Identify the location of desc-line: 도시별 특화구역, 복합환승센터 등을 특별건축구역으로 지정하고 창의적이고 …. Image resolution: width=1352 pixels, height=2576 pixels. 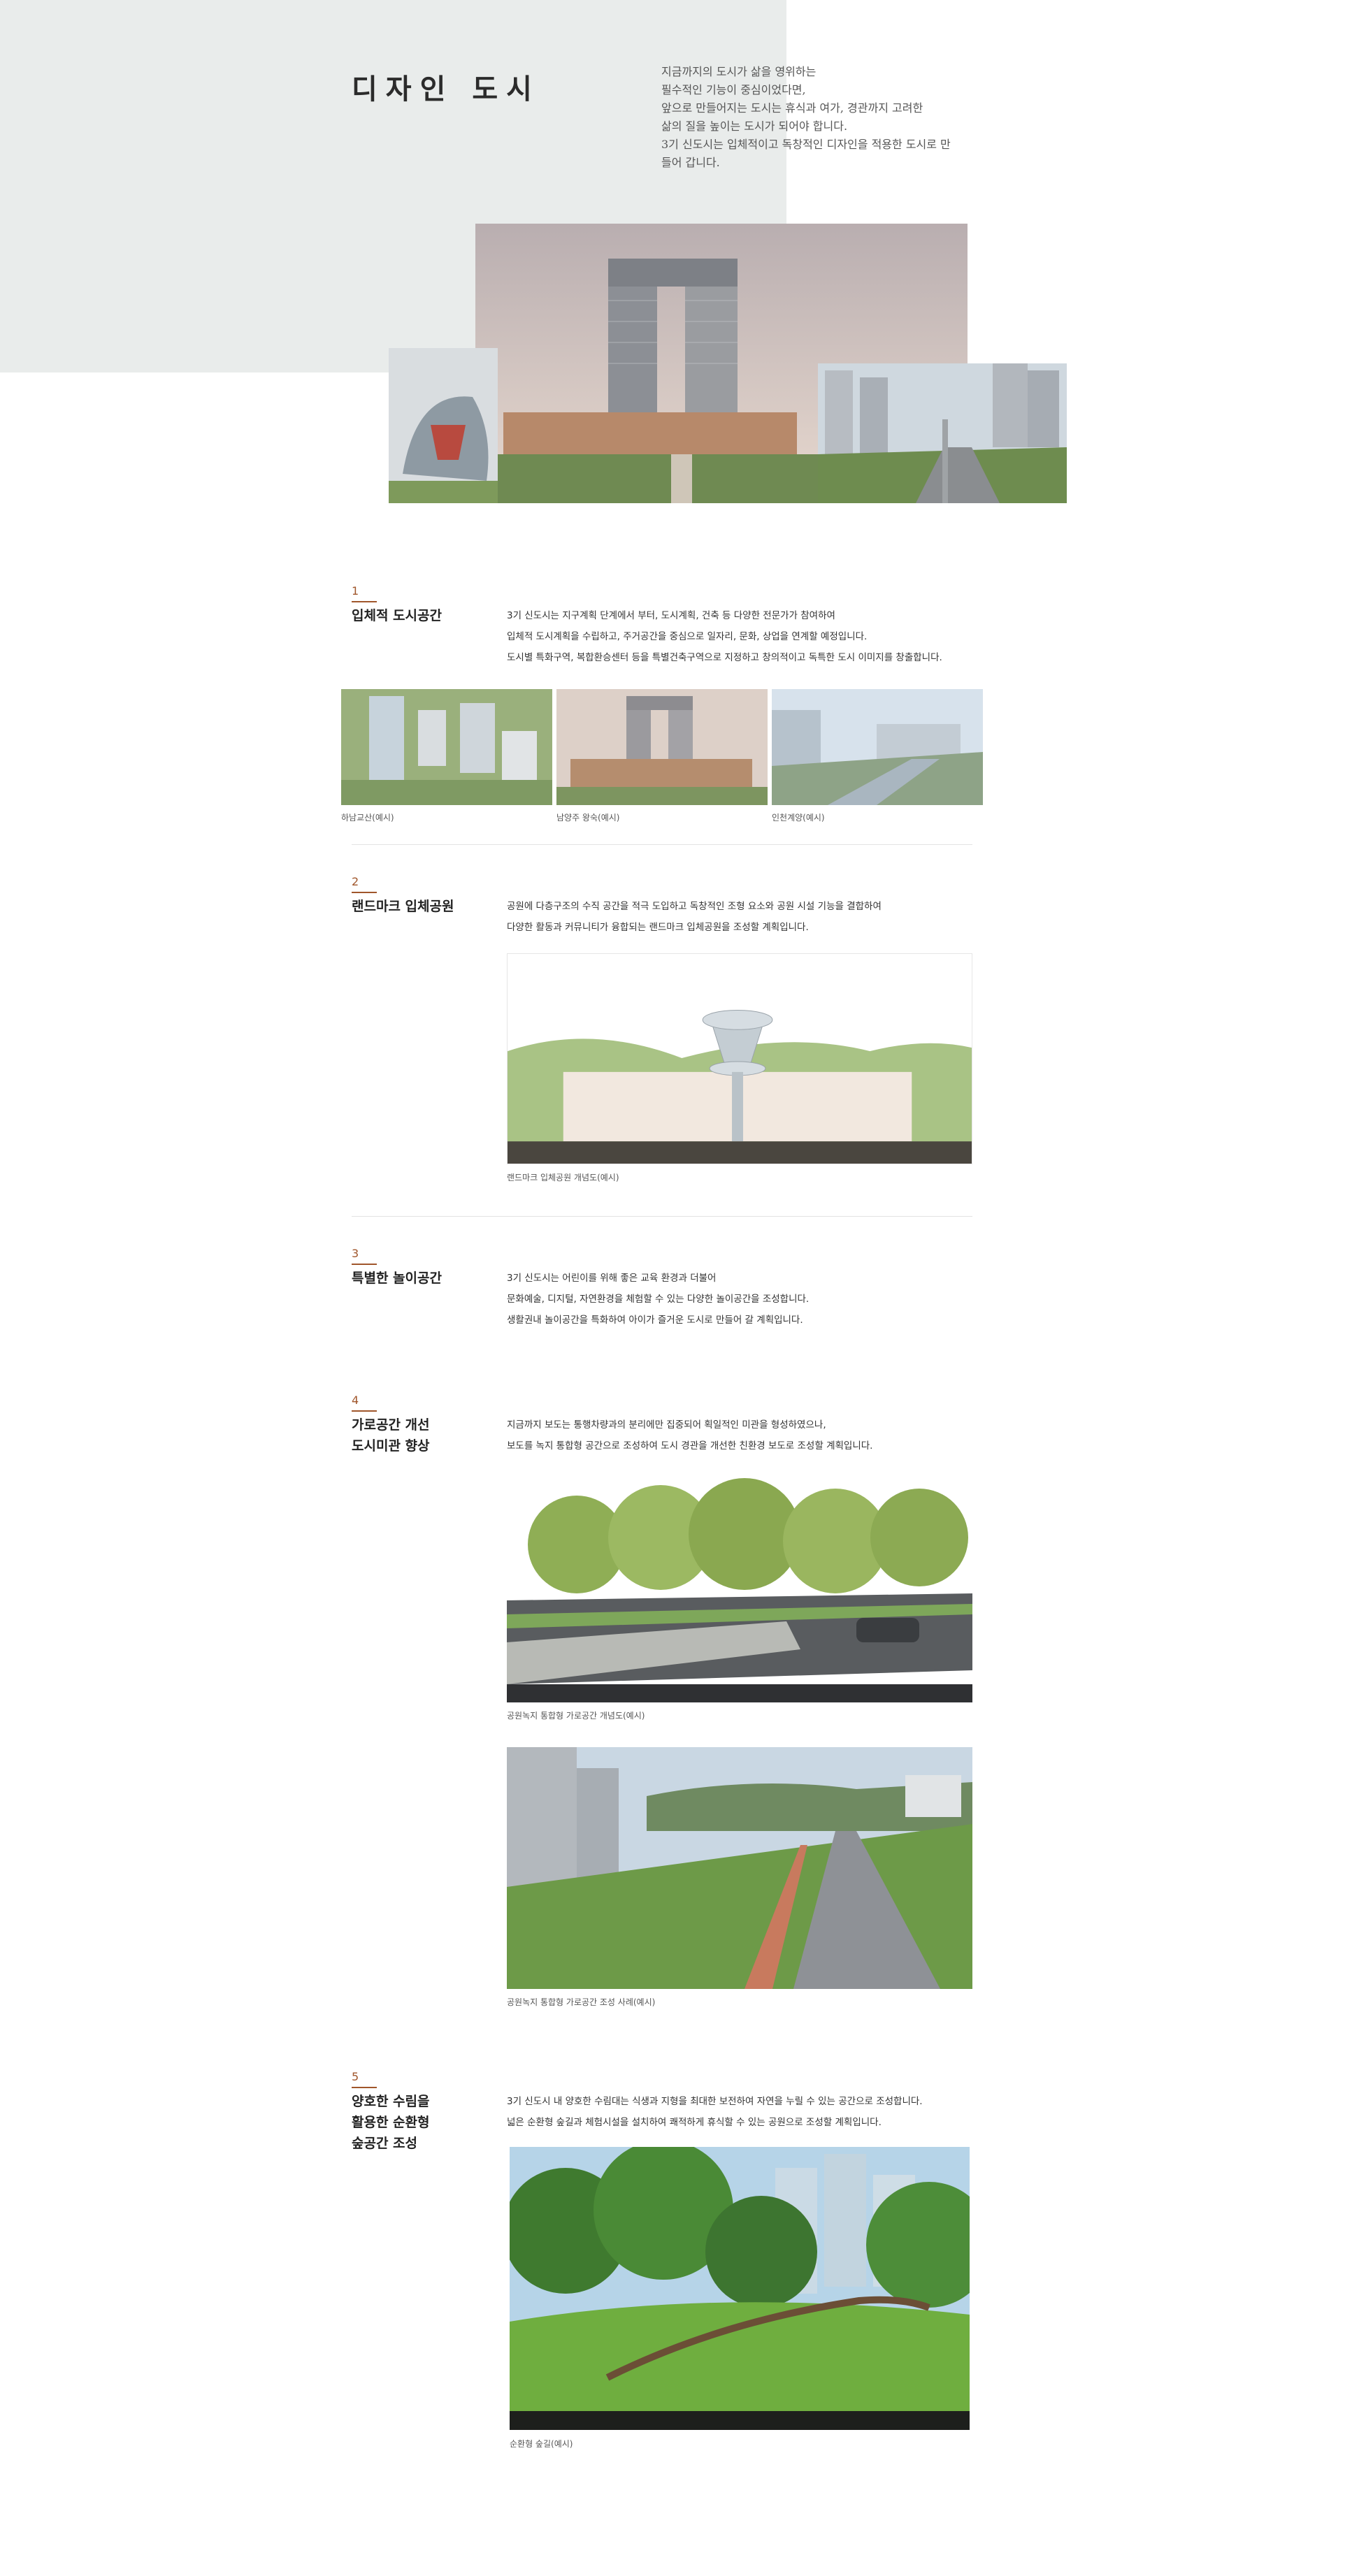
(724, 657).